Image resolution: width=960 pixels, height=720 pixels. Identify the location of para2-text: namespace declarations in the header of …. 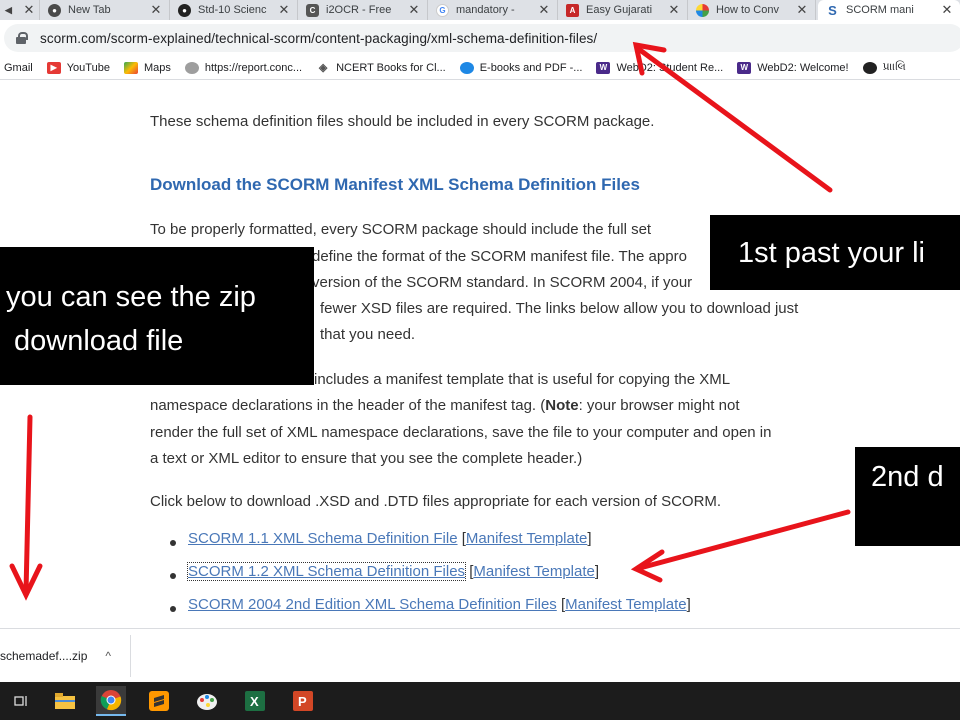
(348, 405).